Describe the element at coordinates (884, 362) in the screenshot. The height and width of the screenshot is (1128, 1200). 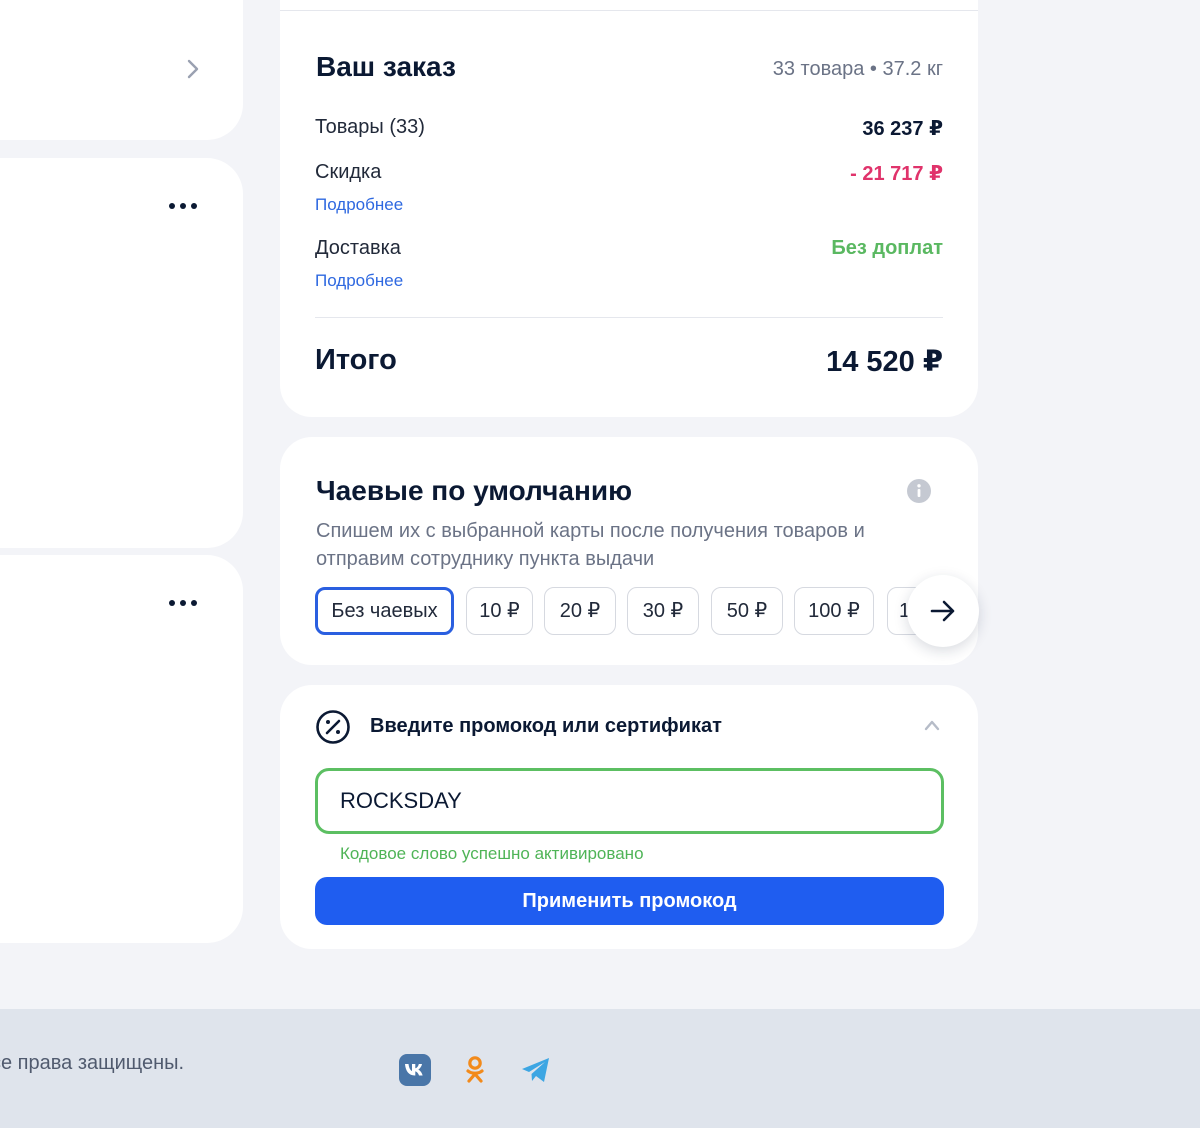
I see `total-value: 14 520 ₽` at that location.